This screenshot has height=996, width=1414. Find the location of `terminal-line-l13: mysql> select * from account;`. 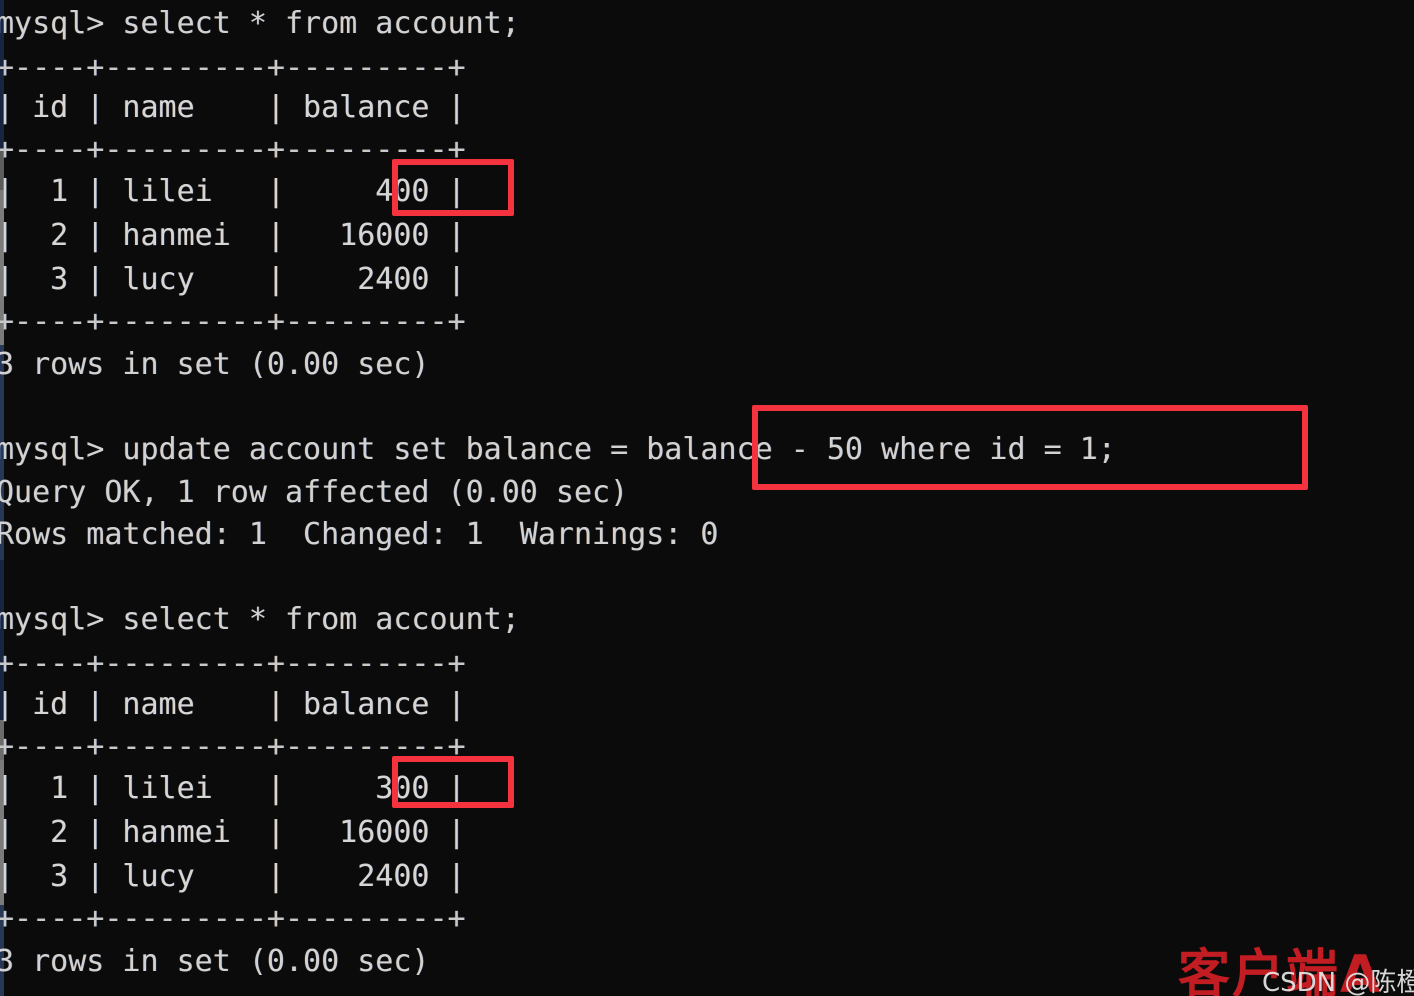

terminal-line-l13: mysql> select * from account; is located at coordinates (260, 619).